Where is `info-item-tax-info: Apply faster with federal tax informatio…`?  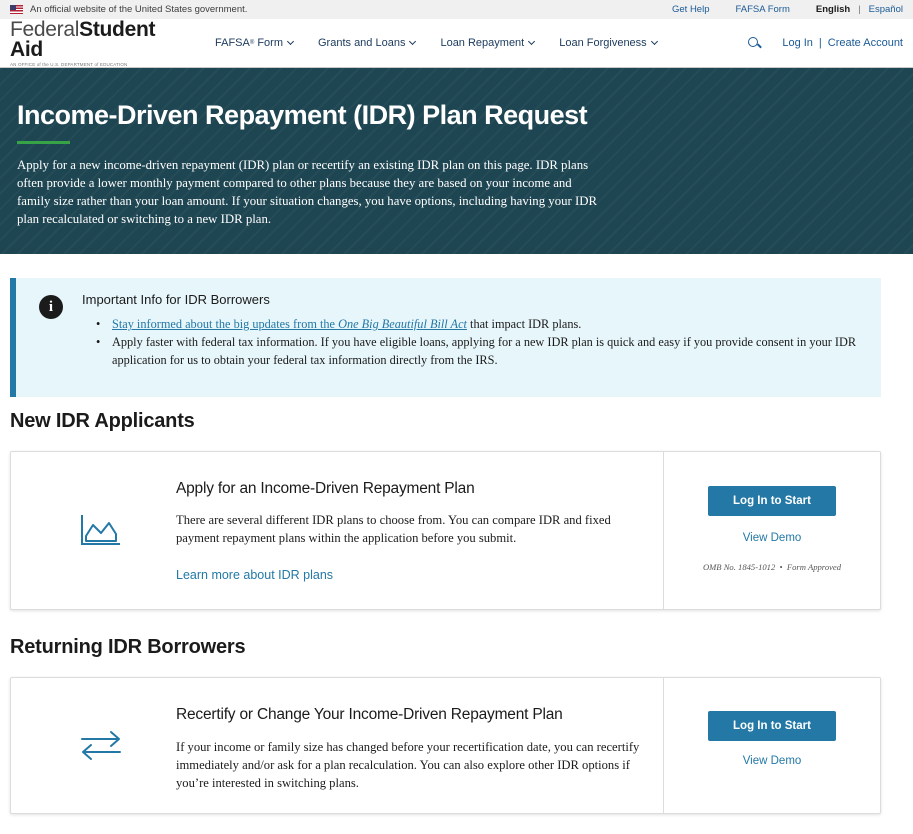
info-item-tax-info: Apply faster with federal tax informatio… is located at coordinates (481, 351).